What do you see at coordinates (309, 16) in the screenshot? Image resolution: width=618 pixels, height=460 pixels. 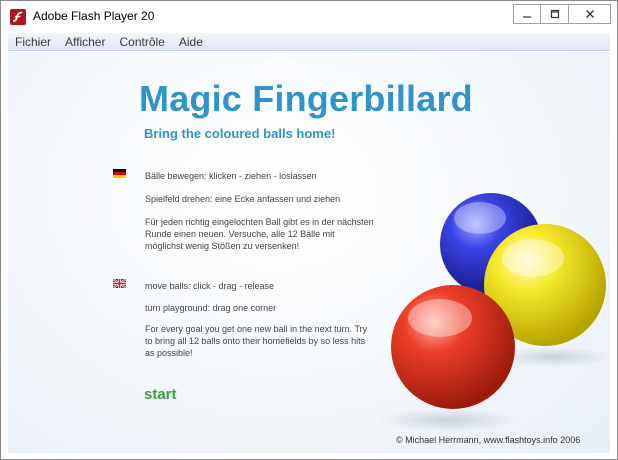 I see `title-bar: Adobe Flash Player 20` at bounding box center [309, 16].